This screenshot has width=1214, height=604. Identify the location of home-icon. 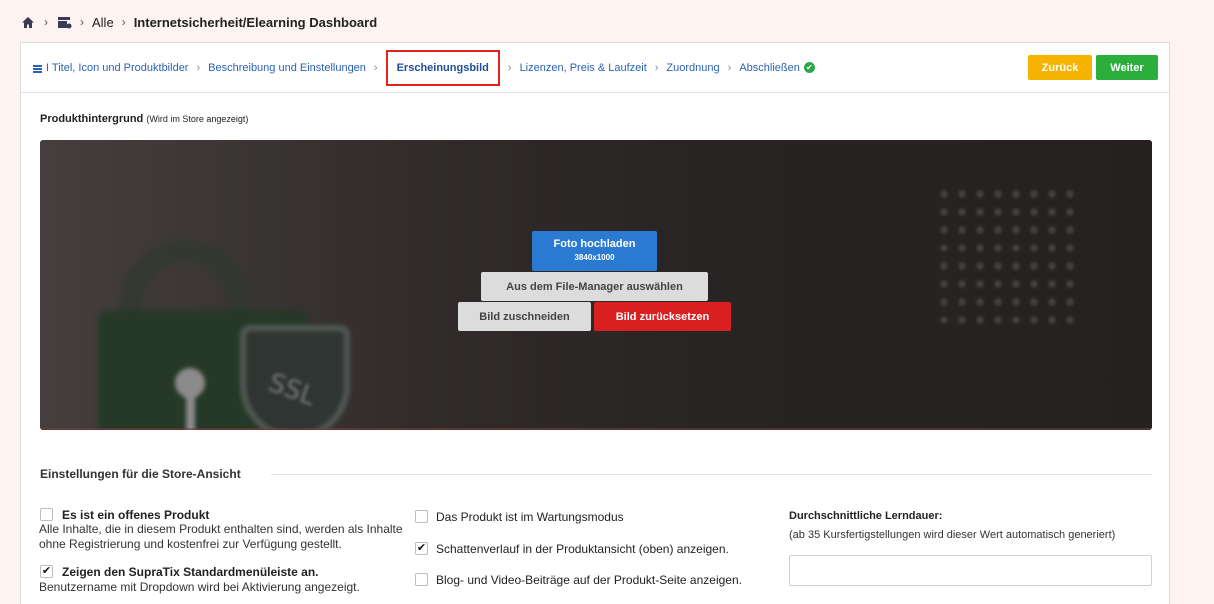
(28, 22).